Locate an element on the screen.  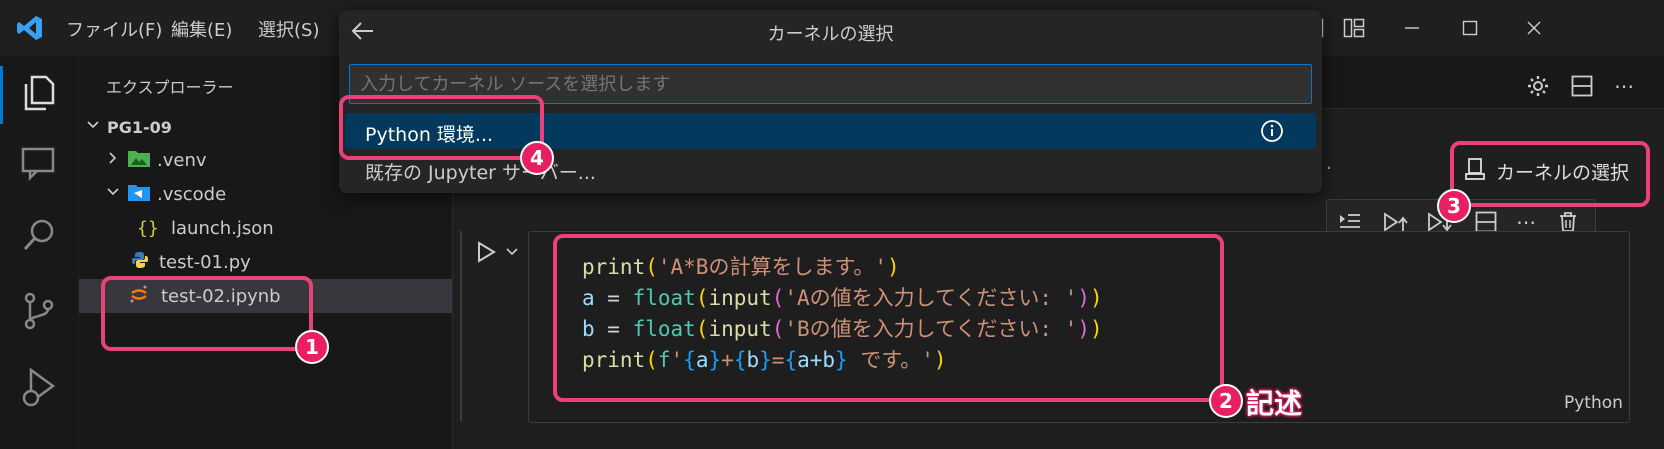
step-badge-2: 2 is located at coordinates (1226, 401).